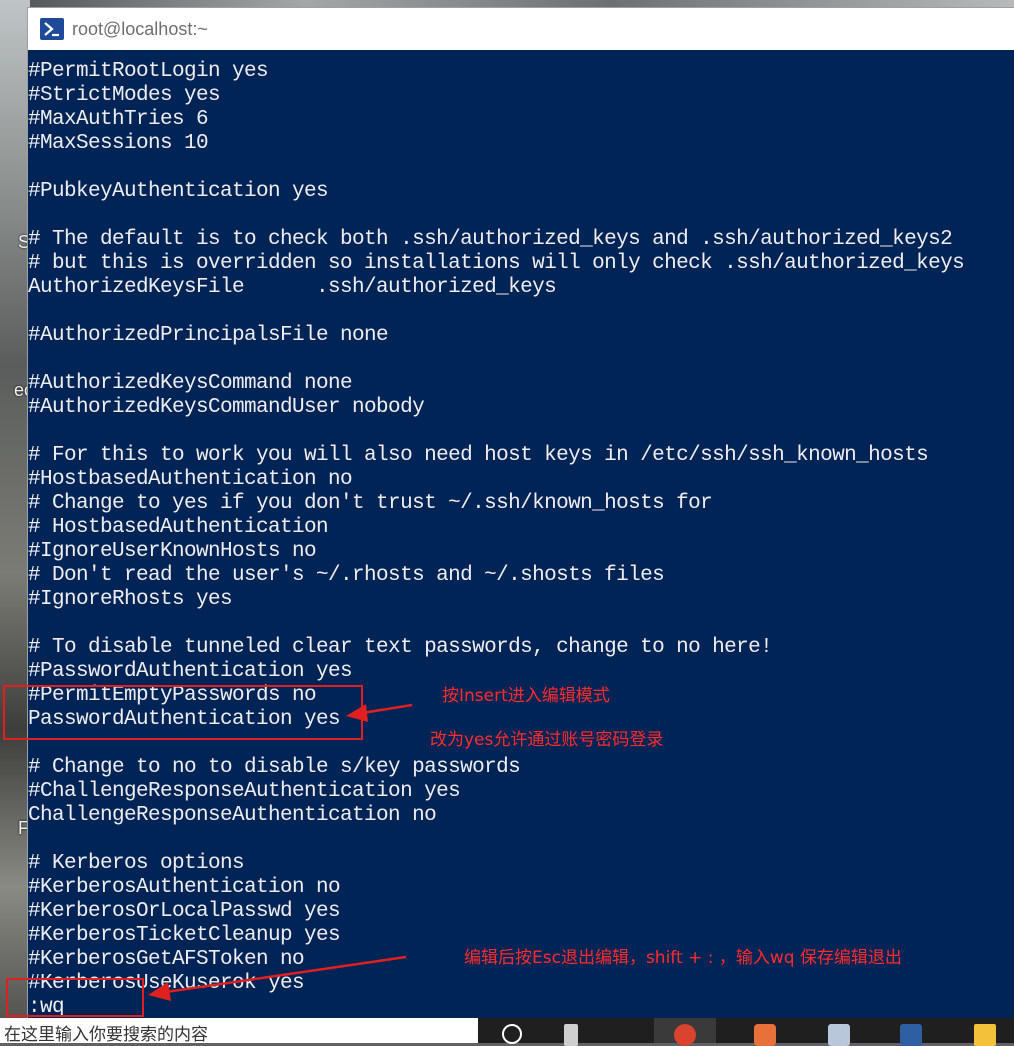  I want to click on arrow-to-wq, so click(277, 978).